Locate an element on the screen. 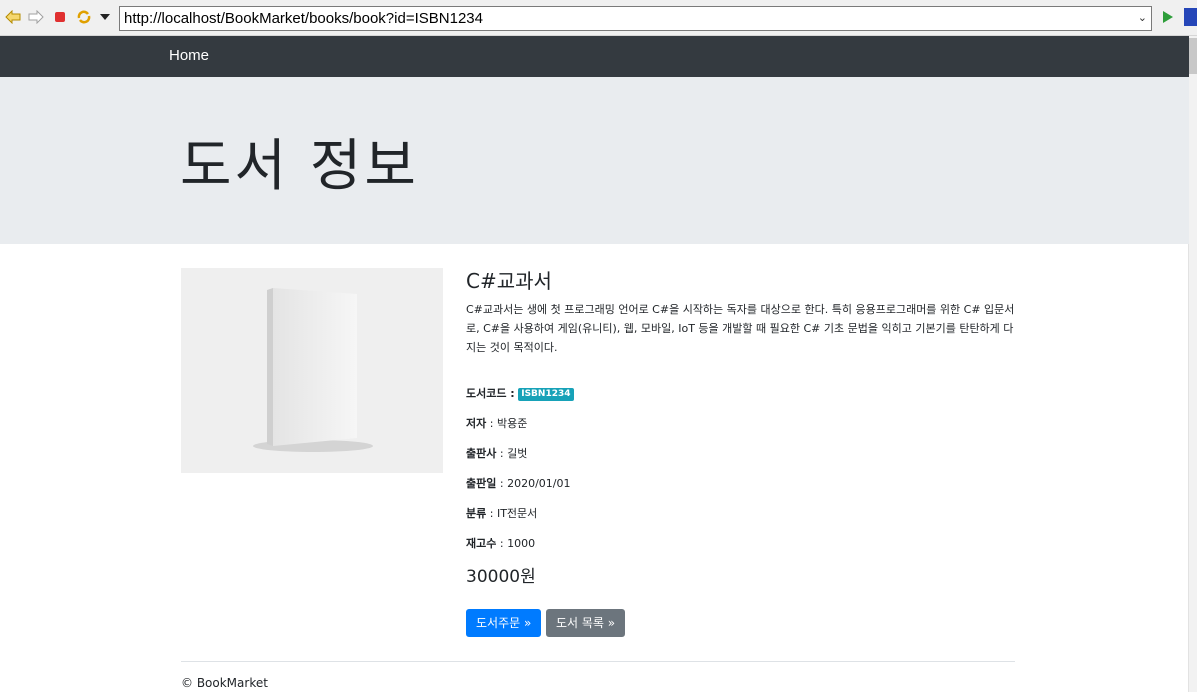 The height and width of the screenshot is (692, 1197). chevron-down-icon: ⌄ is located at coordinates (1142, 18).